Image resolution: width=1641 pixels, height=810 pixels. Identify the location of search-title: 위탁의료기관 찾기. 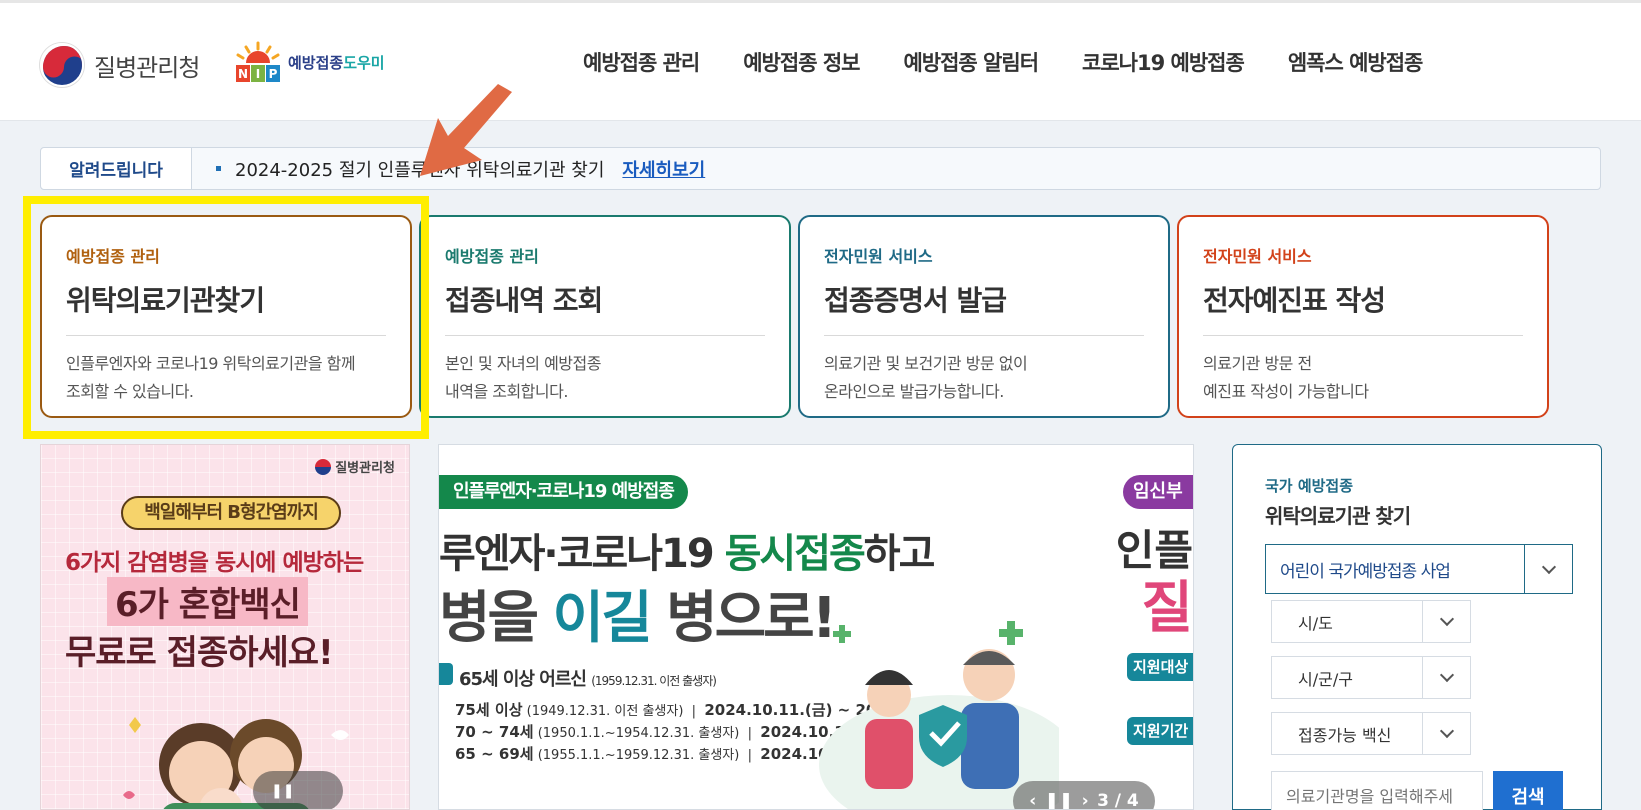
(1338, 516).